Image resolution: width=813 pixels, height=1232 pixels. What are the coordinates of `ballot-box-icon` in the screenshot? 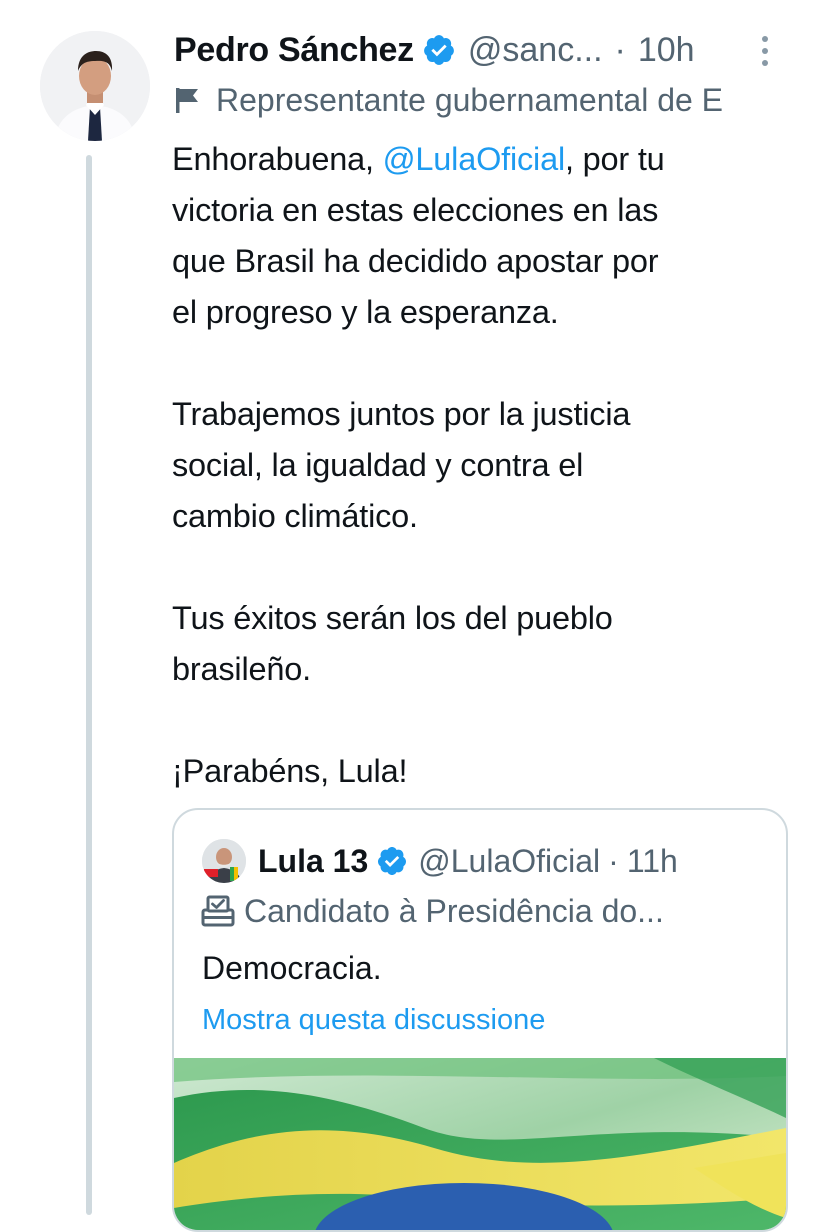 It's located at (218, 911).